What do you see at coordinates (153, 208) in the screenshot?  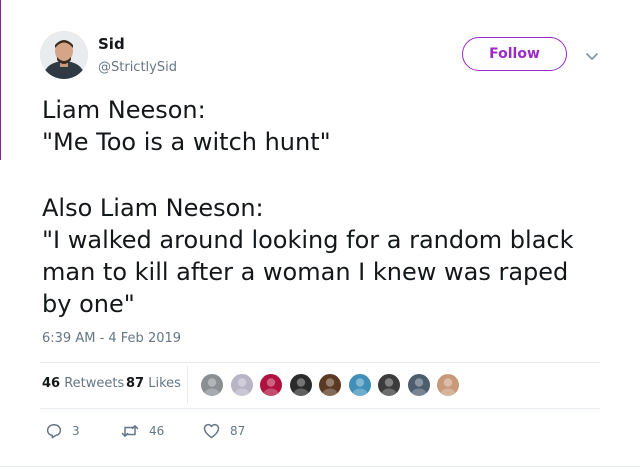 I see `tweet-text-line: Also Liam Neeson:` at bounding box center [153, 208].